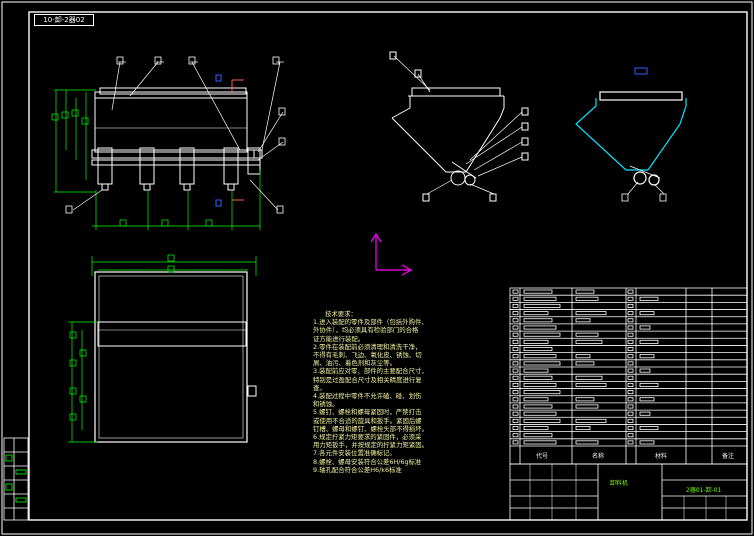 The height and width of the screenshot is (536, 754). Describe the element at coordinates (371, 428) in the screenshot. I see `note-line: 钉槽、螺母和螺钉、螺栓头部不得损坏。` at that location.